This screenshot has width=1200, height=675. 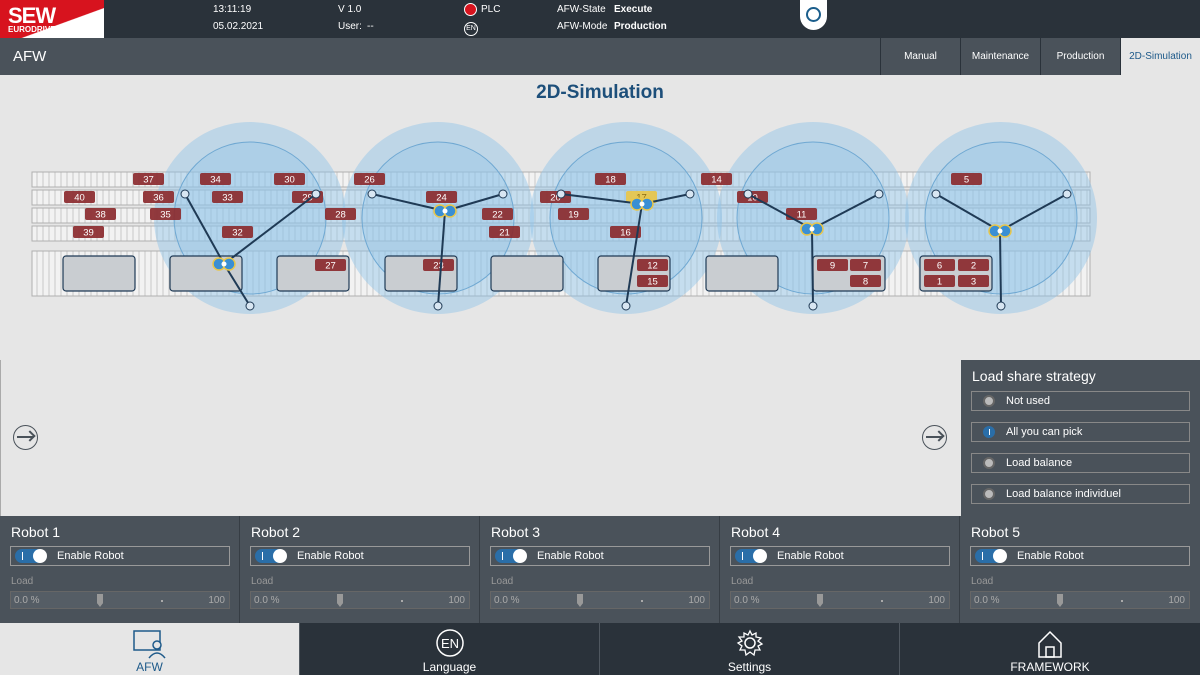 I want to click on radio-selected-icon, so click(x=989, y=432).